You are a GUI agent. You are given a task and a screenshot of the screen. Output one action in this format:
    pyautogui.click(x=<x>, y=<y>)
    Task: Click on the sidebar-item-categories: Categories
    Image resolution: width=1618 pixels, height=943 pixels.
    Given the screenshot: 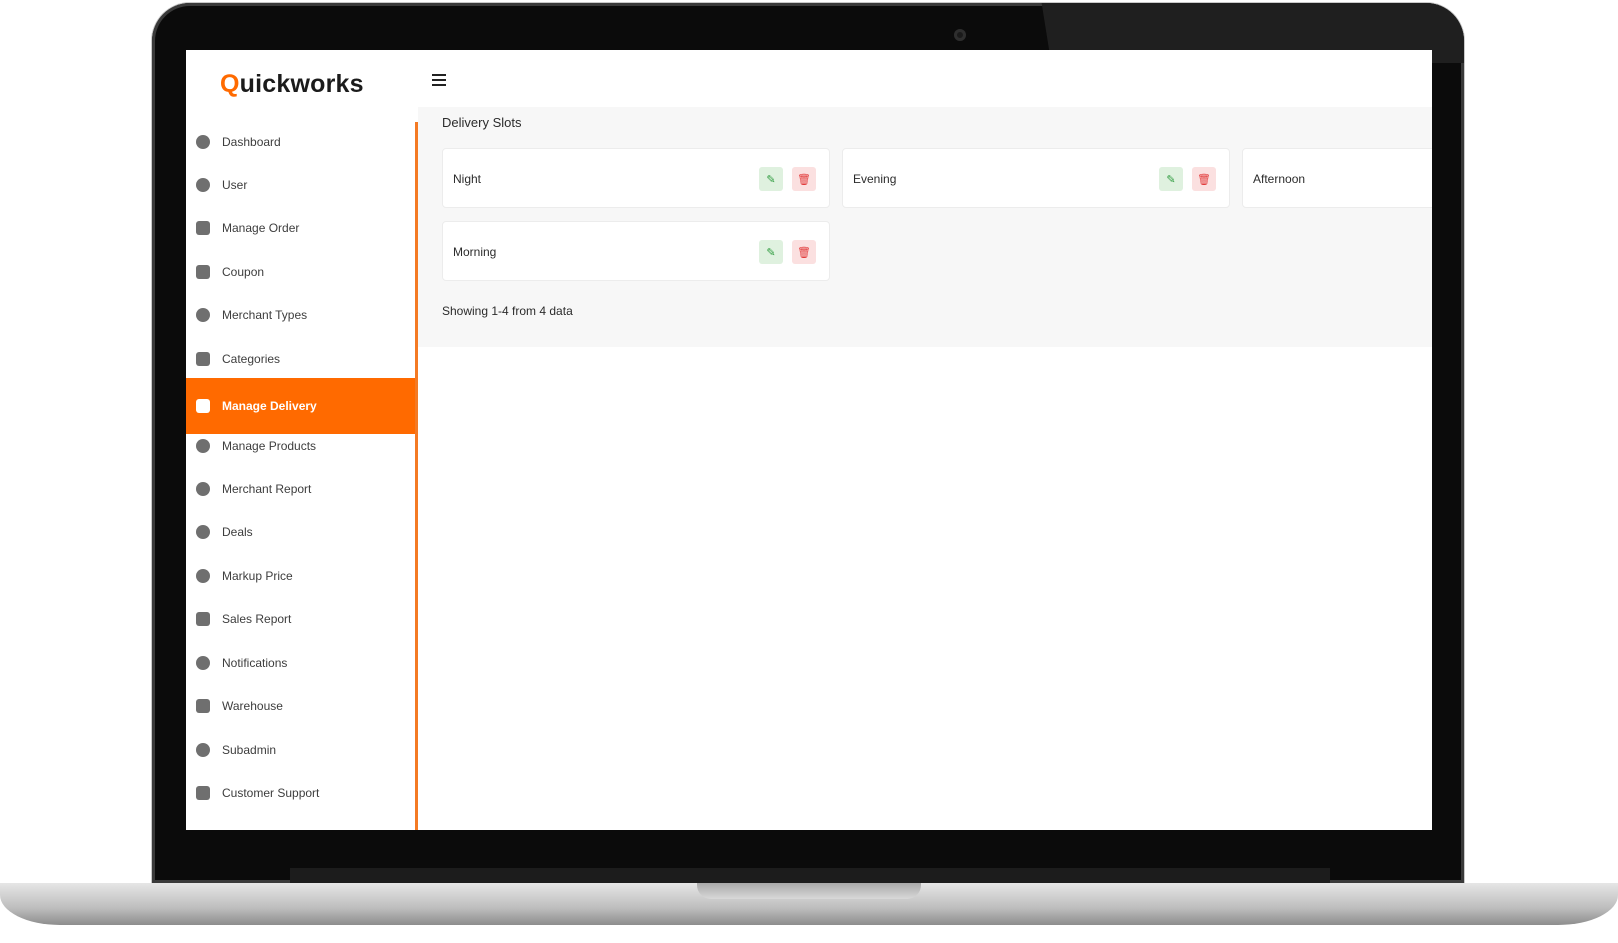 What is the action you would take?
    pyautogui.click(x=301, y=359)
    